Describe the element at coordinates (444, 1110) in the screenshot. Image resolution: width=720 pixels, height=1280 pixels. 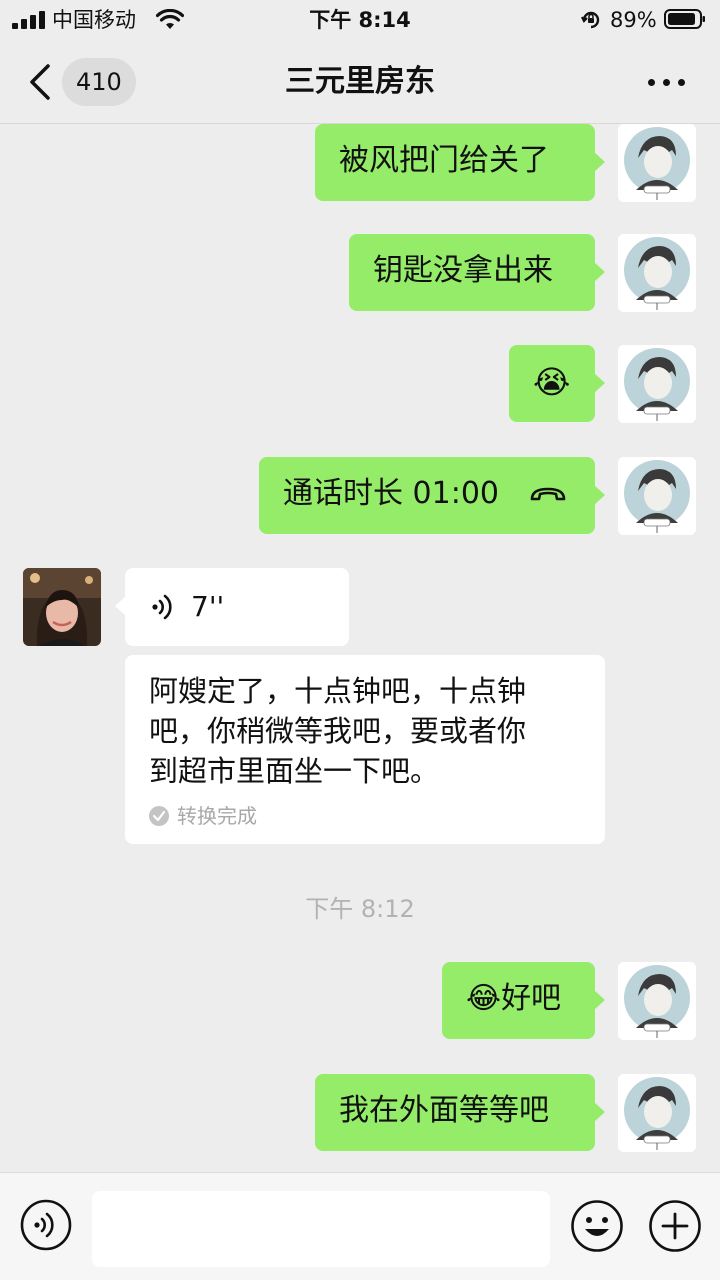
I see `message-text: 我在外面等等吧` at that location.